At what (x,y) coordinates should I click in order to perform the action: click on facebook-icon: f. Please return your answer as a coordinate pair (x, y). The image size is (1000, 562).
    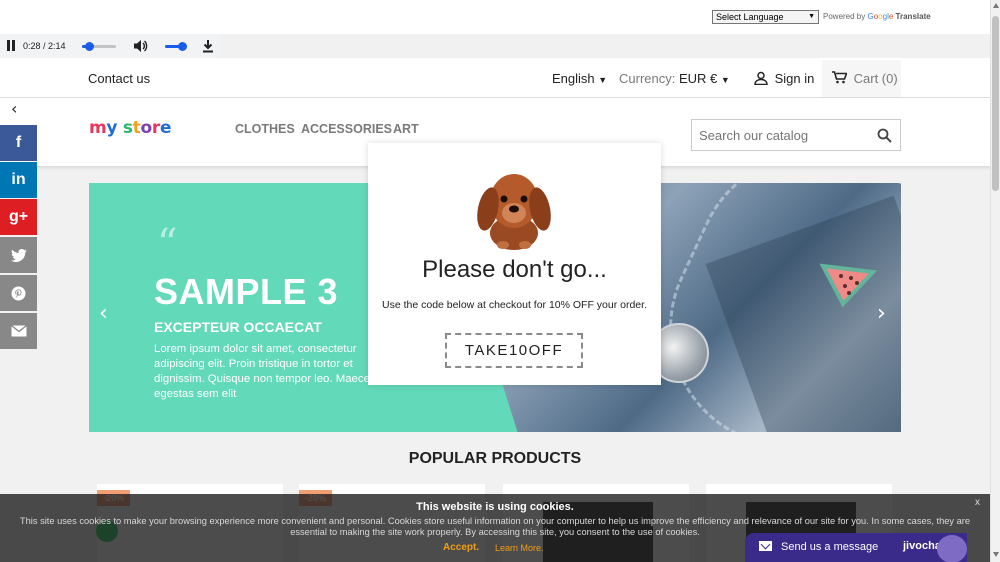
    Looking at the image, I should click on (18, 142).